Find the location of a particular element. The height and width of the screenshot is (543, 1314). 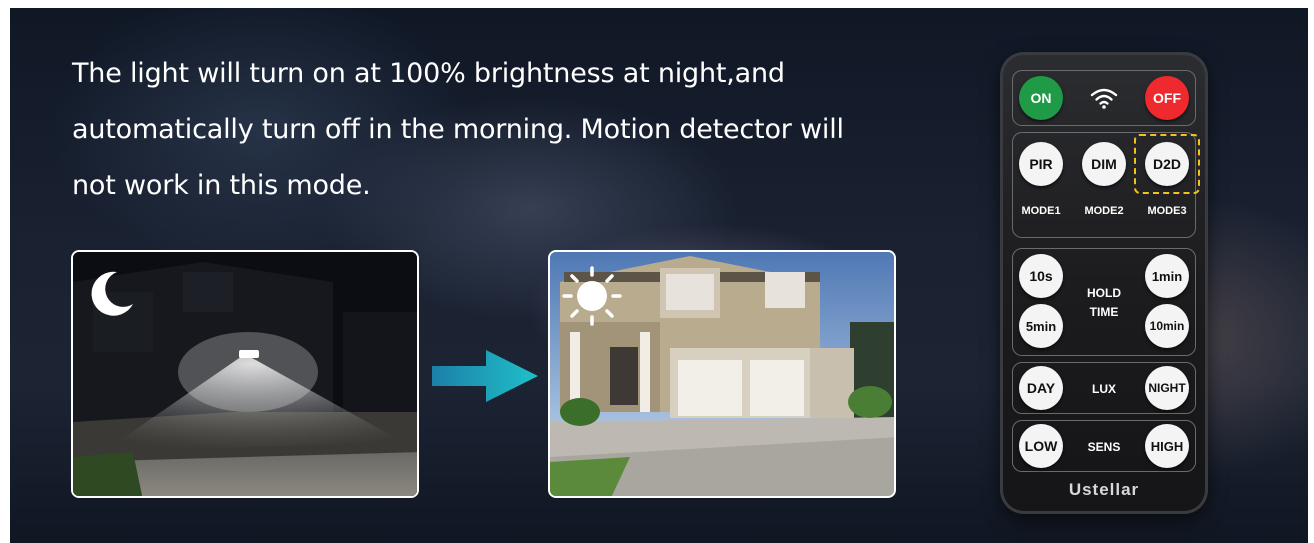

wifi-icon is located at coordinates (1104, 98).